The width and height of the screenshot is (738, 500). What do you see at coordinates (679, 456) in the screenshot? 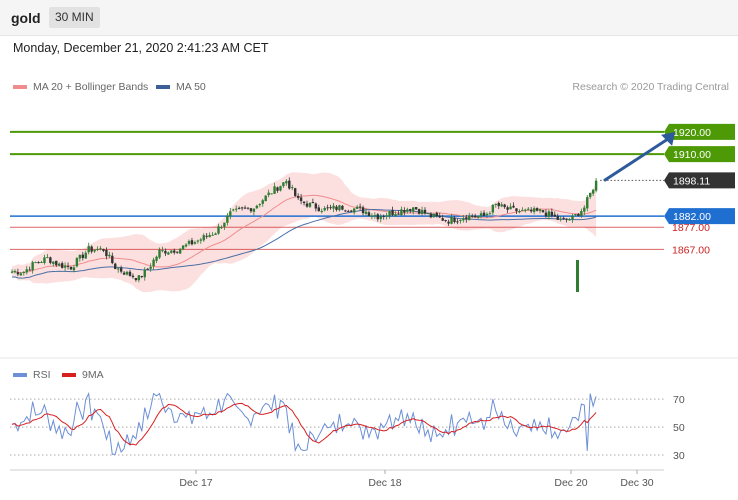
I see `rsi-tick-30: 30` at bounding box center [679, 456].